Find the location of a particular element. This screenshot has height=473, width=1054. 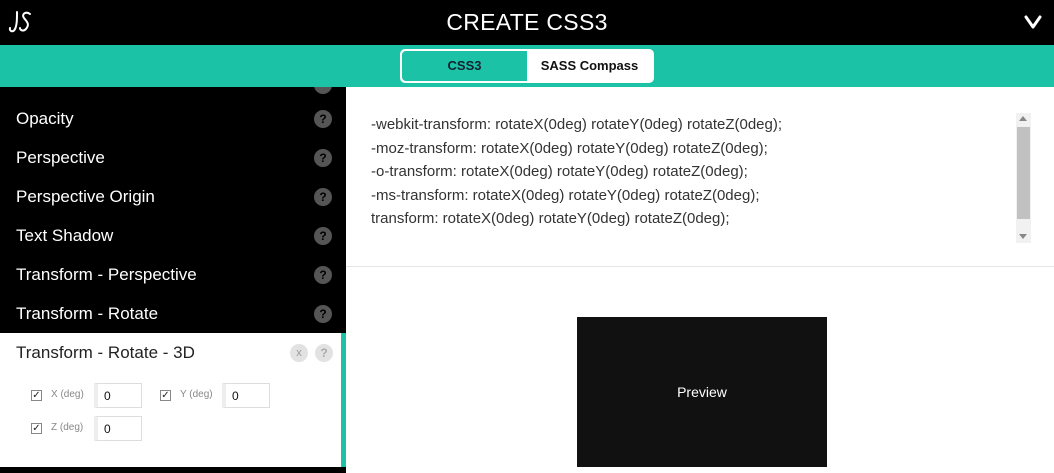

sidebar-item-label: Transform - Perspective is located at coordinates (106, 274).